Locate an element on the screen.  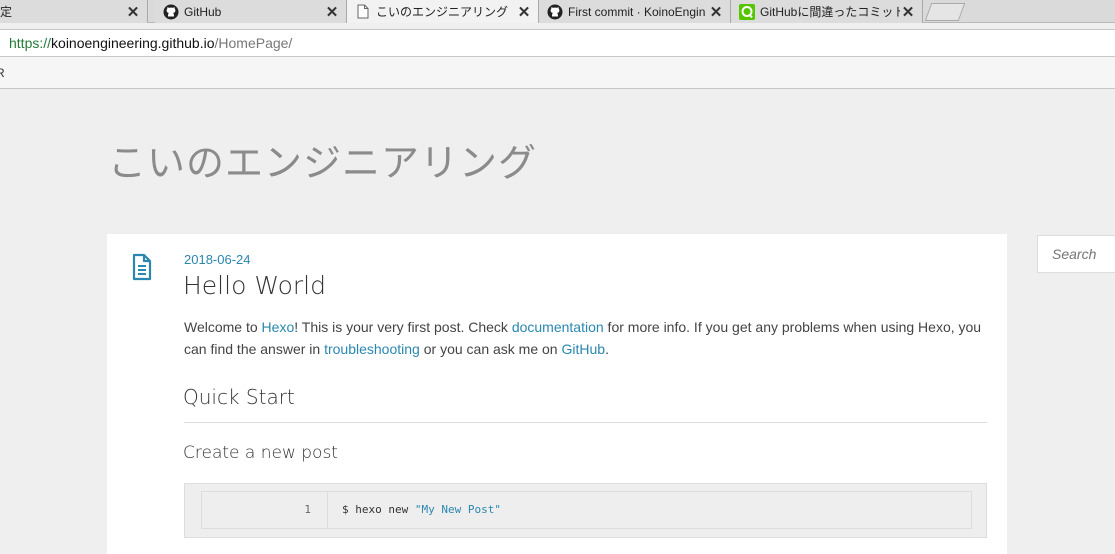
code-command: $ hexo new is located at coordinates (378, 509).